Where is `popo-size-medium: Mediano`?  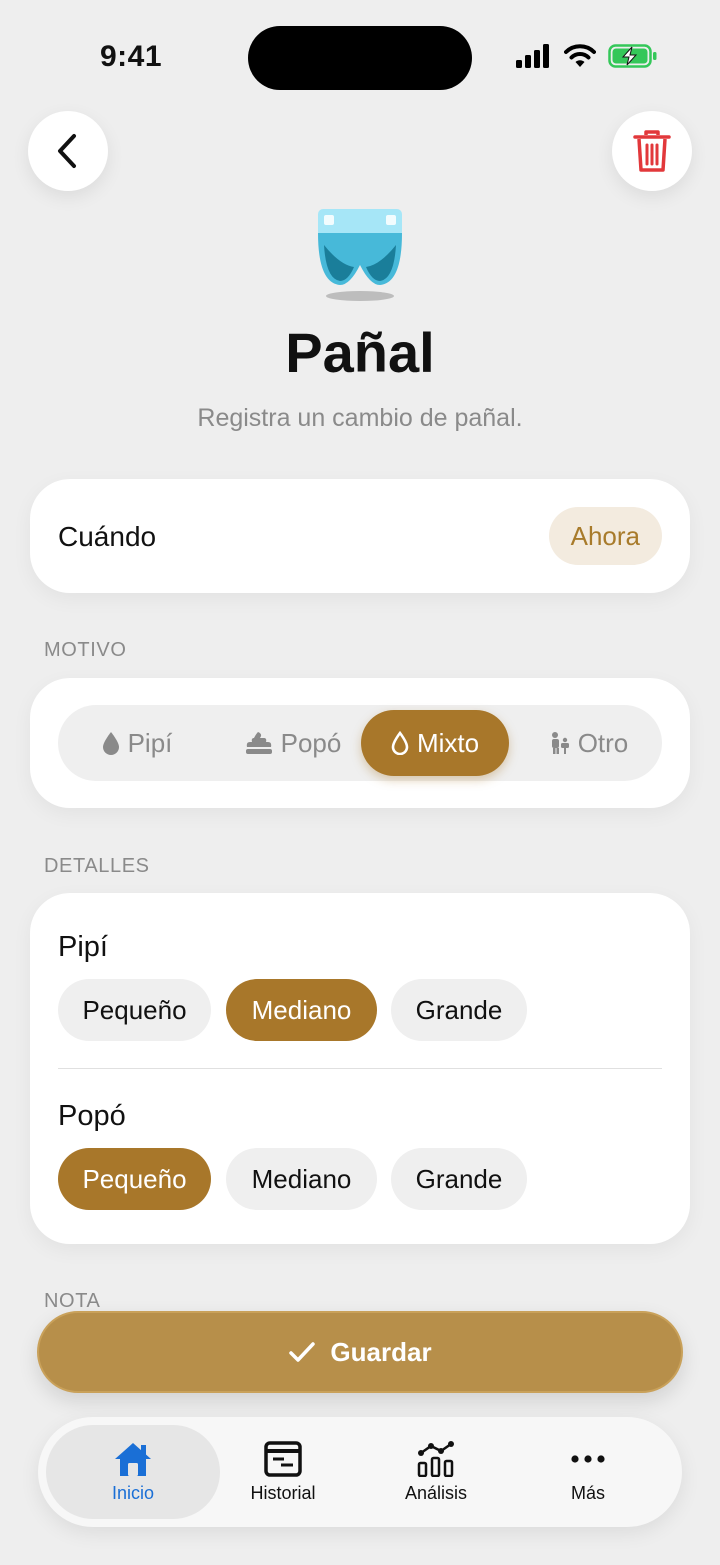
popo-size-medium: Mediano is located at coordinates (301, 1179).